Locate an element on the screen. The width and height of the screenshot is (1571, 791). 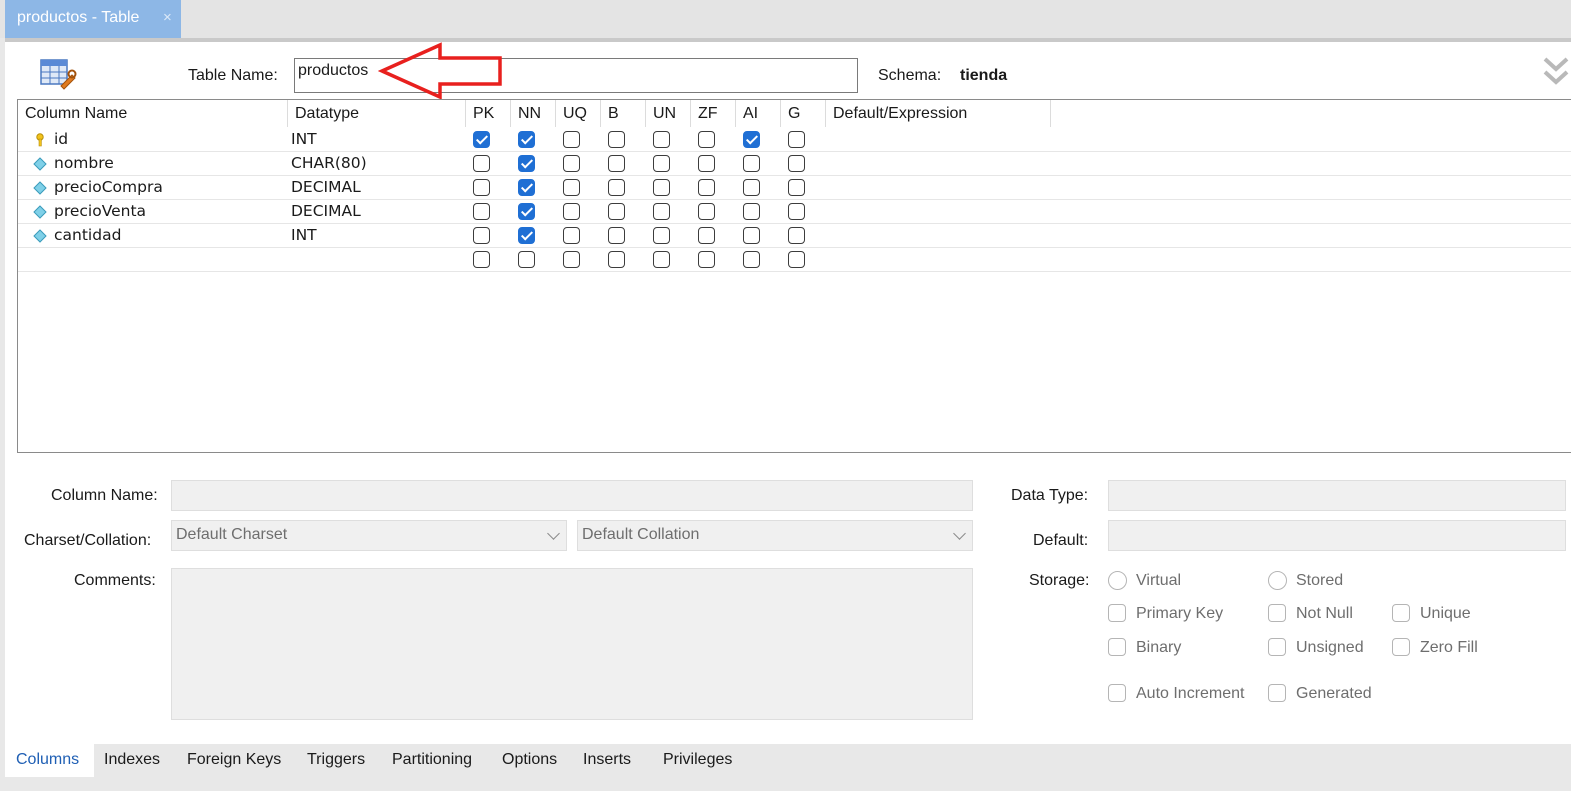
collation-select: Default Collation is located at coordinates (775, 535).